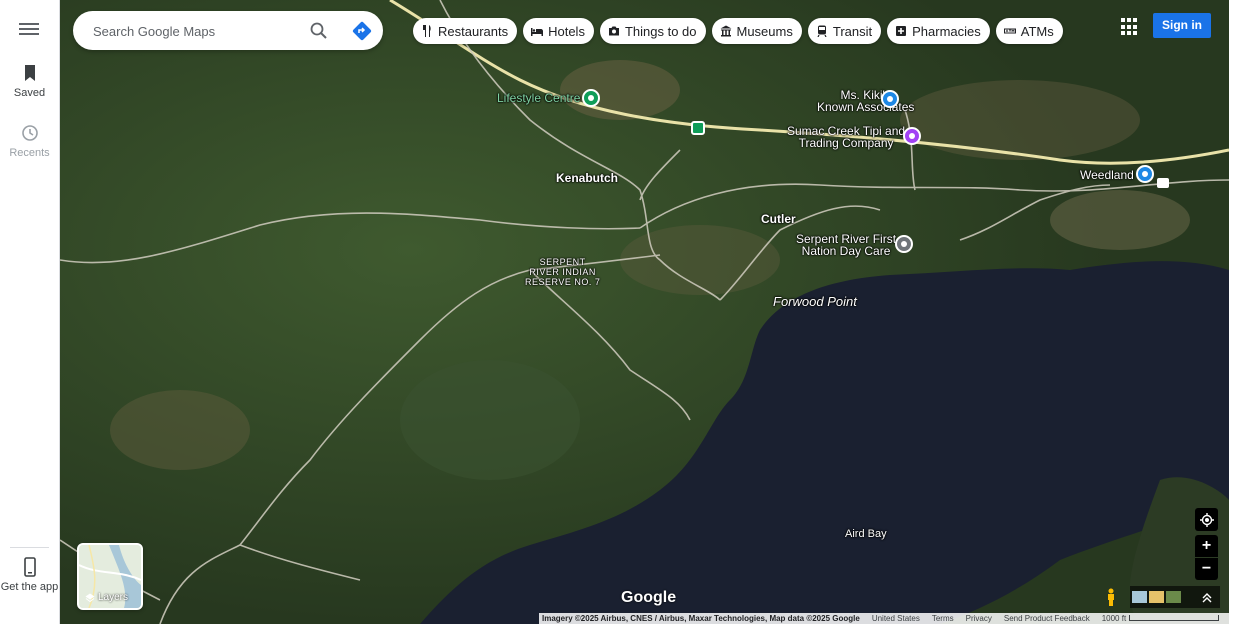  What do you see at coordinates (912, 136) in the screenshot?
I see `attraction-pin-icon` at bounding box center [912, 136].